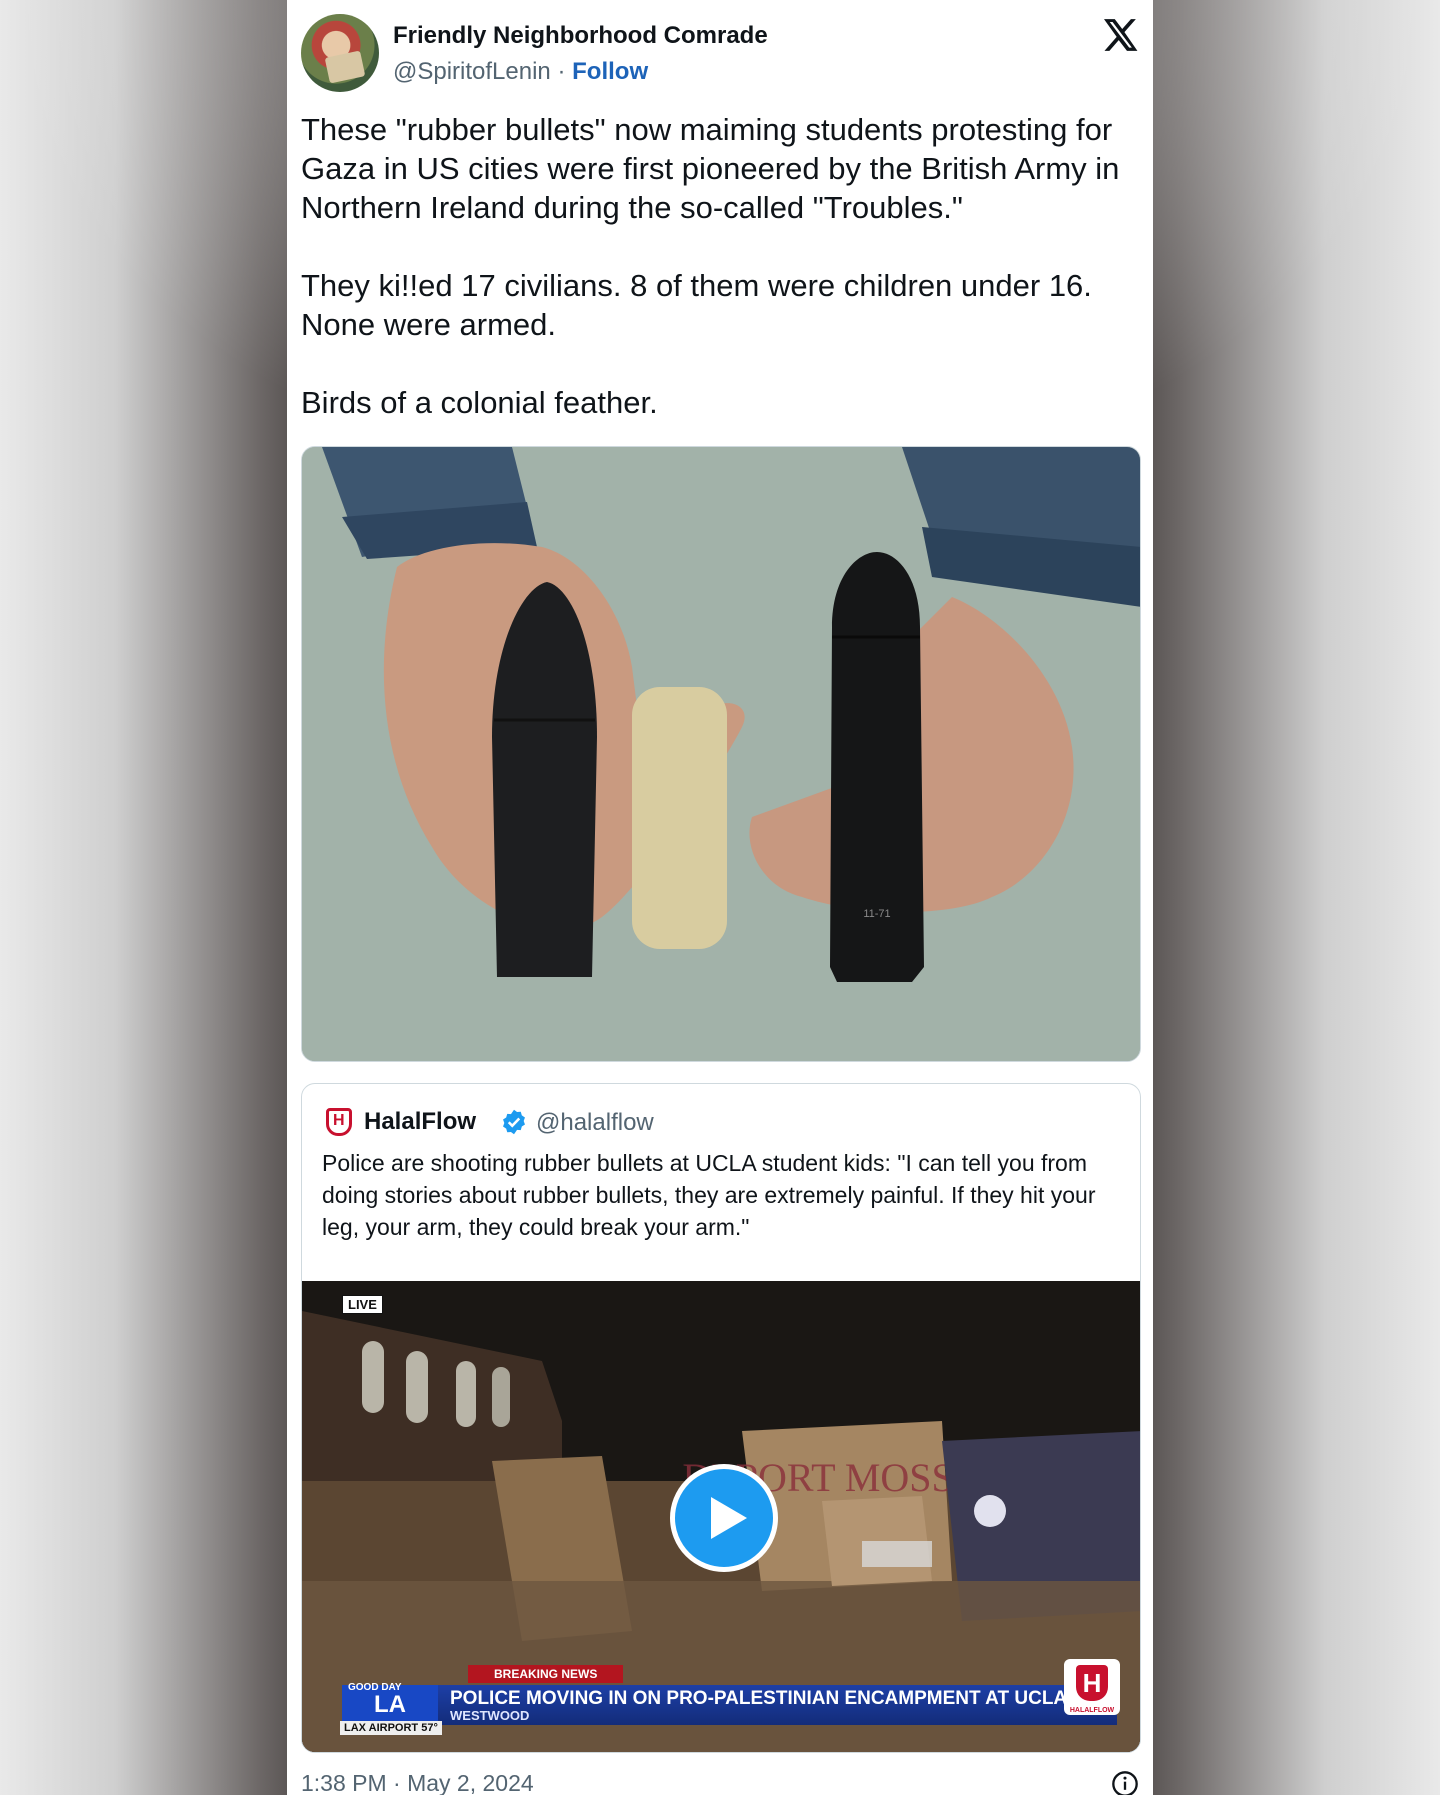 The image size is (1440, 1795). What do you see at coordinates (1092, 1710) in the screenshot?
I see `watermark-label: HALALFLOW` at bounding box center [1092, 1710].